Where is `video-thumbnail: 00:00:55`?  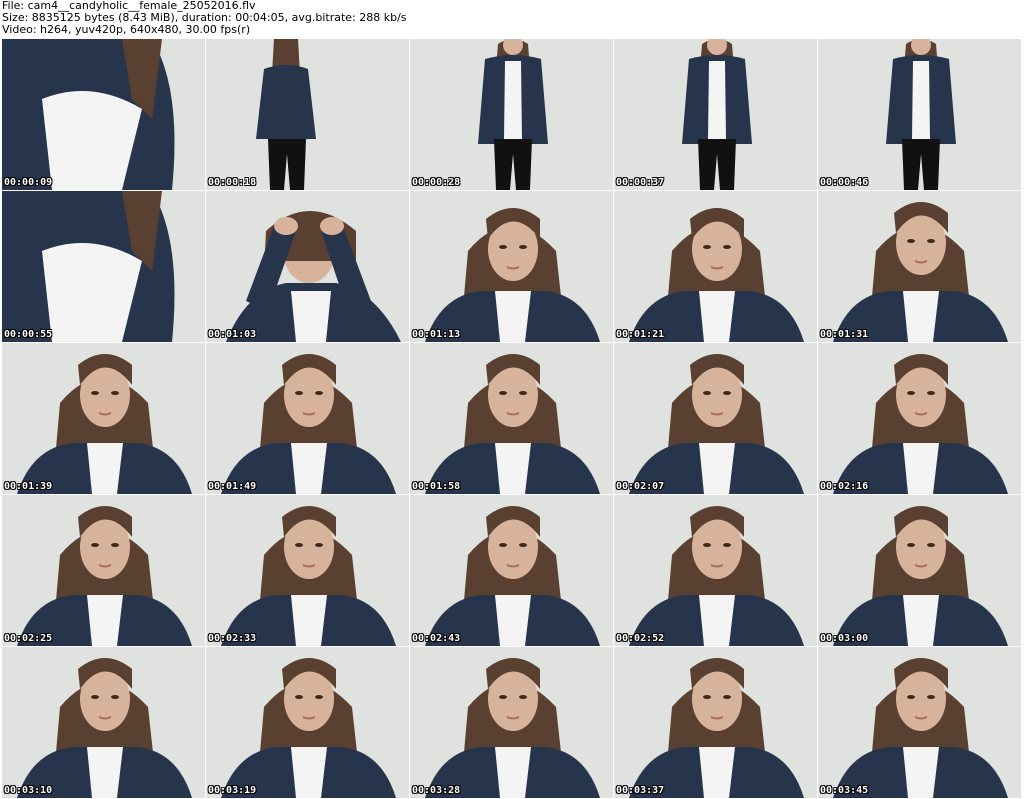 video-thumbnail: 00:00:55 is located at coordinates (104, 267).